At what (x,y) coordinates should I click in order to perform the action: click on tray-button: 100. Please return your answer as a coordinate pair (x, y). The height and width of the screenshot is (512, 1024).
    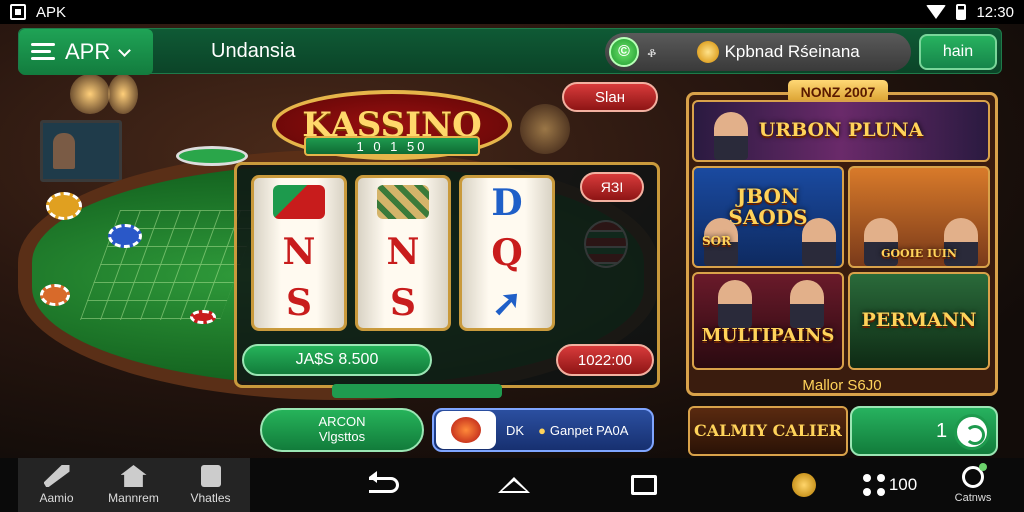
    Looking at the image, I should click on (890, 485).